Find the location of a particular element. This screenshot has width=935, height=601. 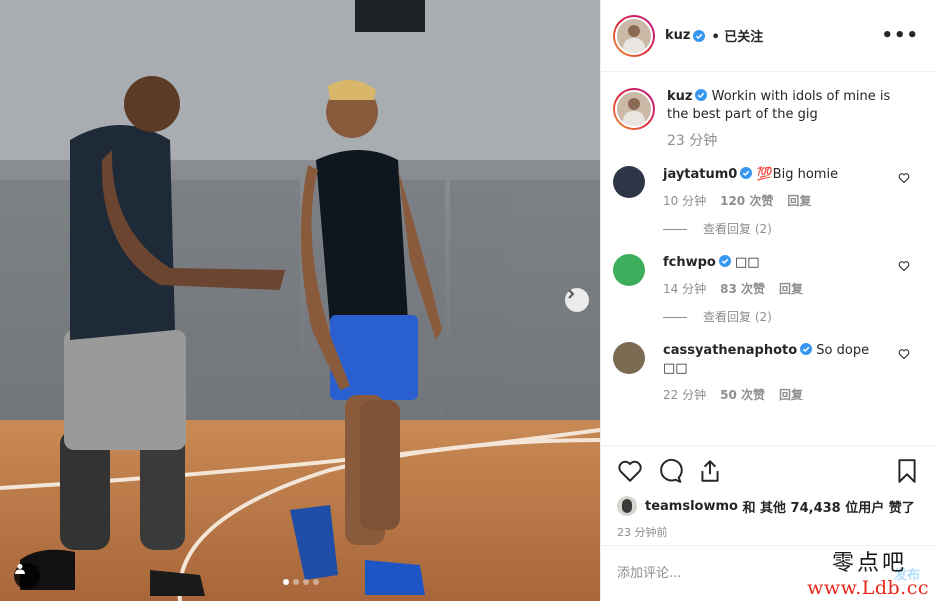

tagged-users-button is located at coordinates (27, 576).